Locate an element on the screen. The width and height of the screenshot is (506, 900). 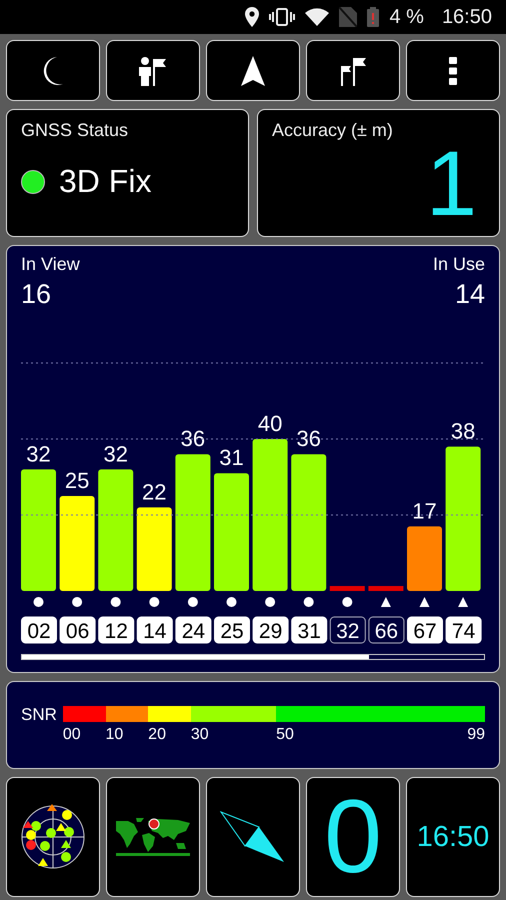
satellite-id-label: 06 is located at coordinates (78, 630).